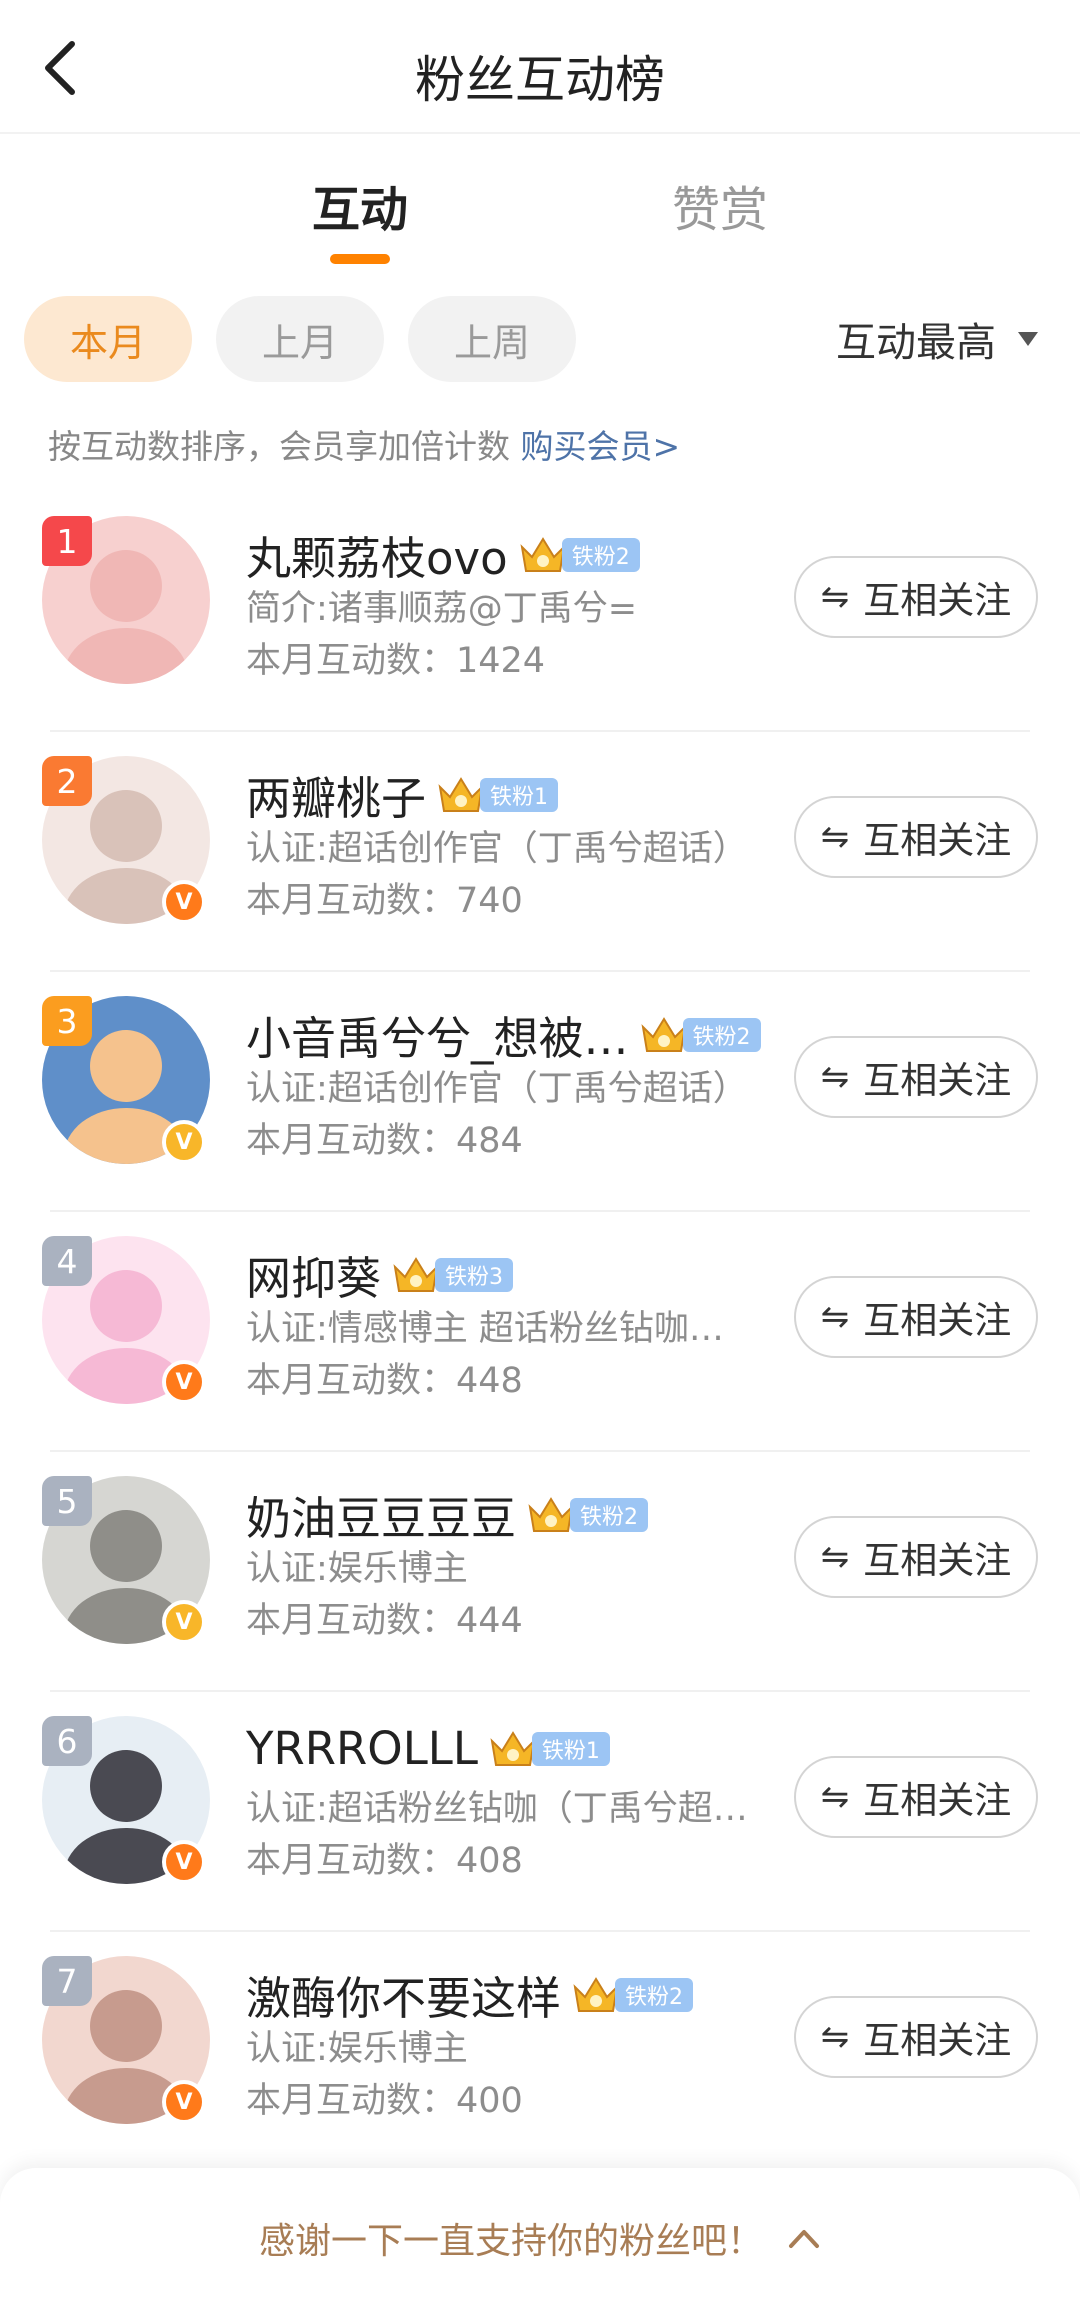  I want to click on sort-dropdown: 互动最高, so click(937, 339).